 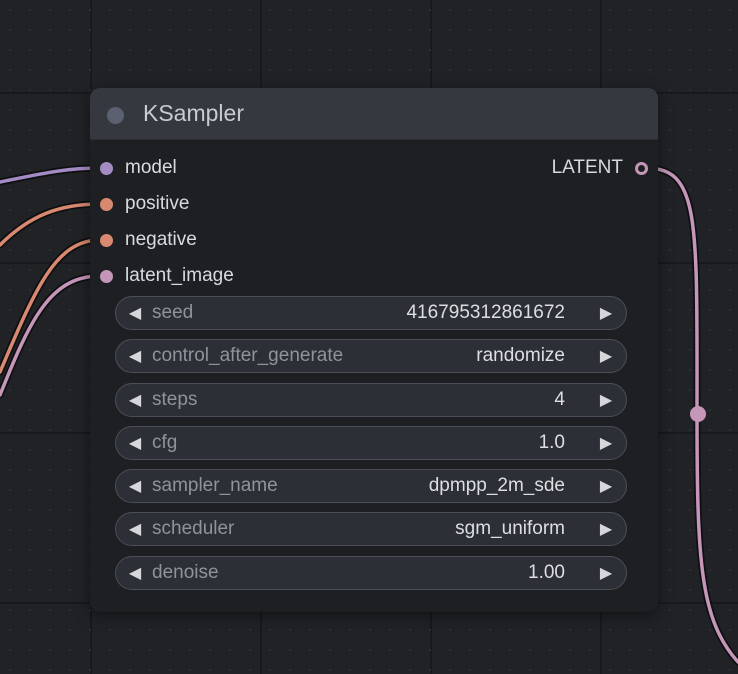 I want to click on widget-name: steps, so click(x=175, y=399).